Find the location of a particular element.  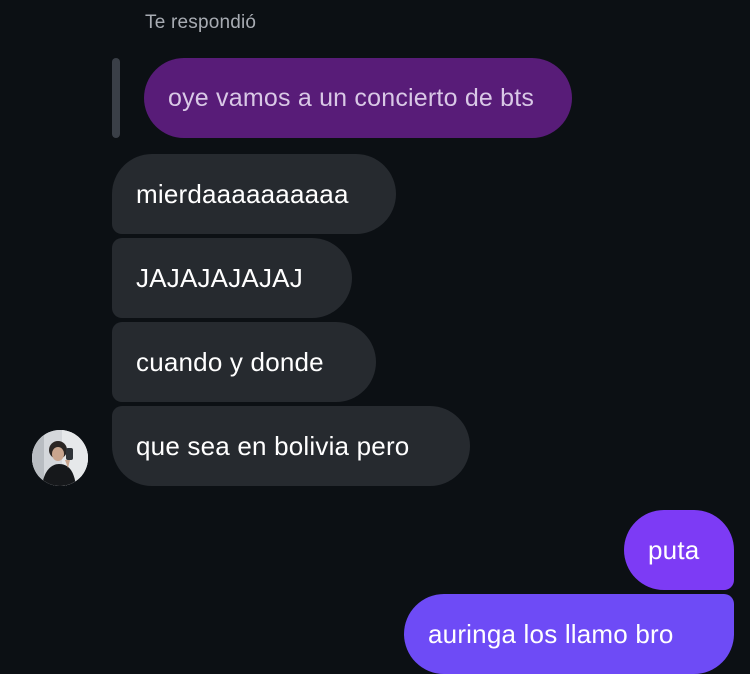

sent-message-bubble: puta is located at coordinates (679, 550).